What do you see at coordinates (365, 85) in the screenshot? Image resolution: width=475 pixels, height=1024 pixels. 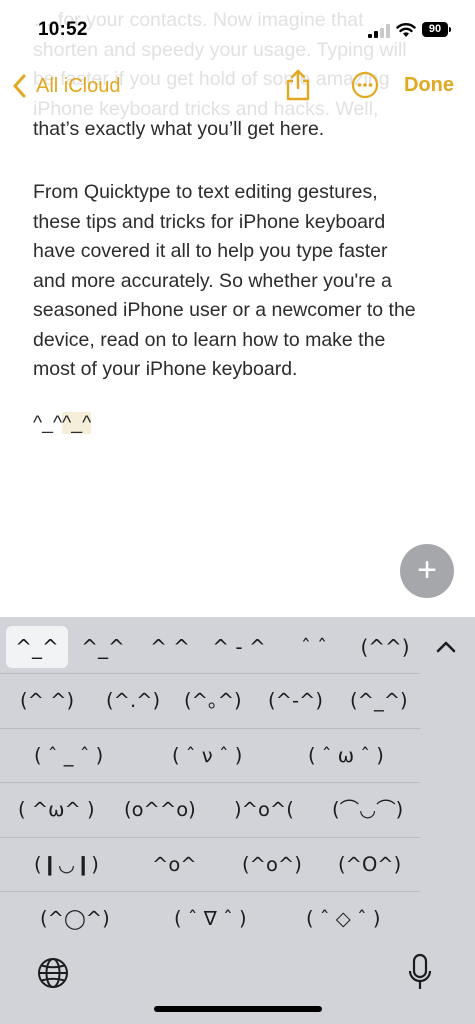 I see `more-options-icon` at bounding box center [365, 85].